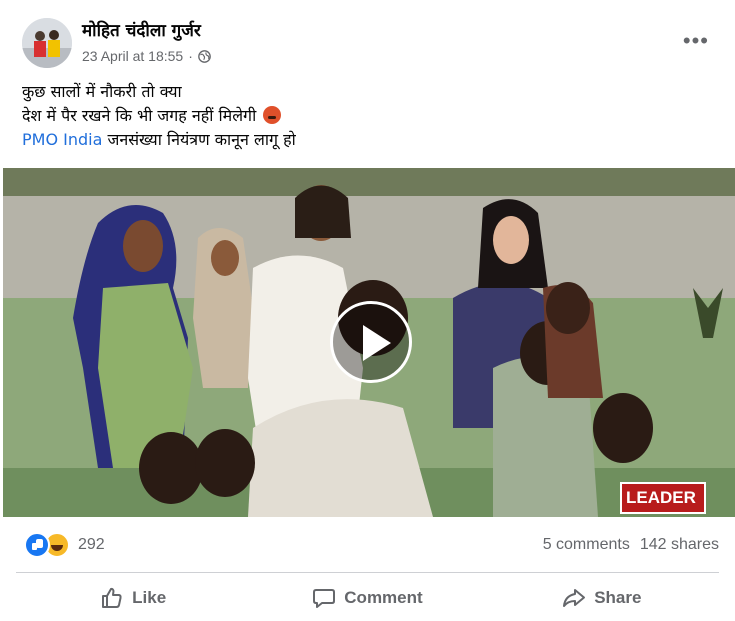  I want to click on like-icon, so click(37, 545).